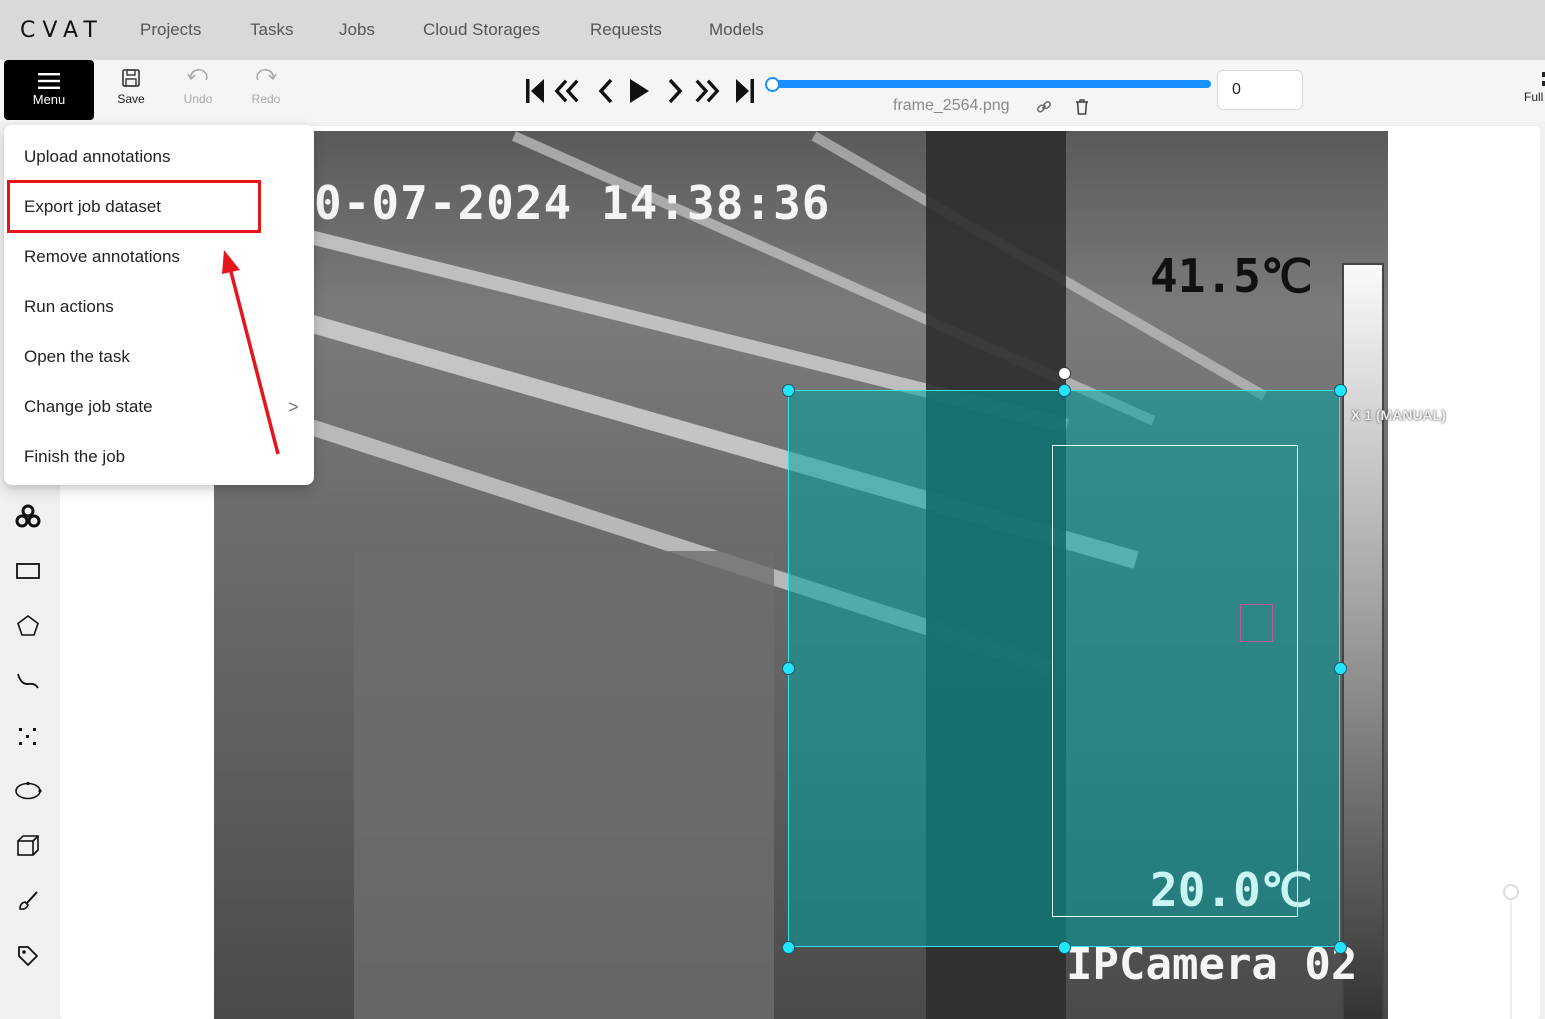  I want to click on frame-number-input: 0, so click(1260, 90).